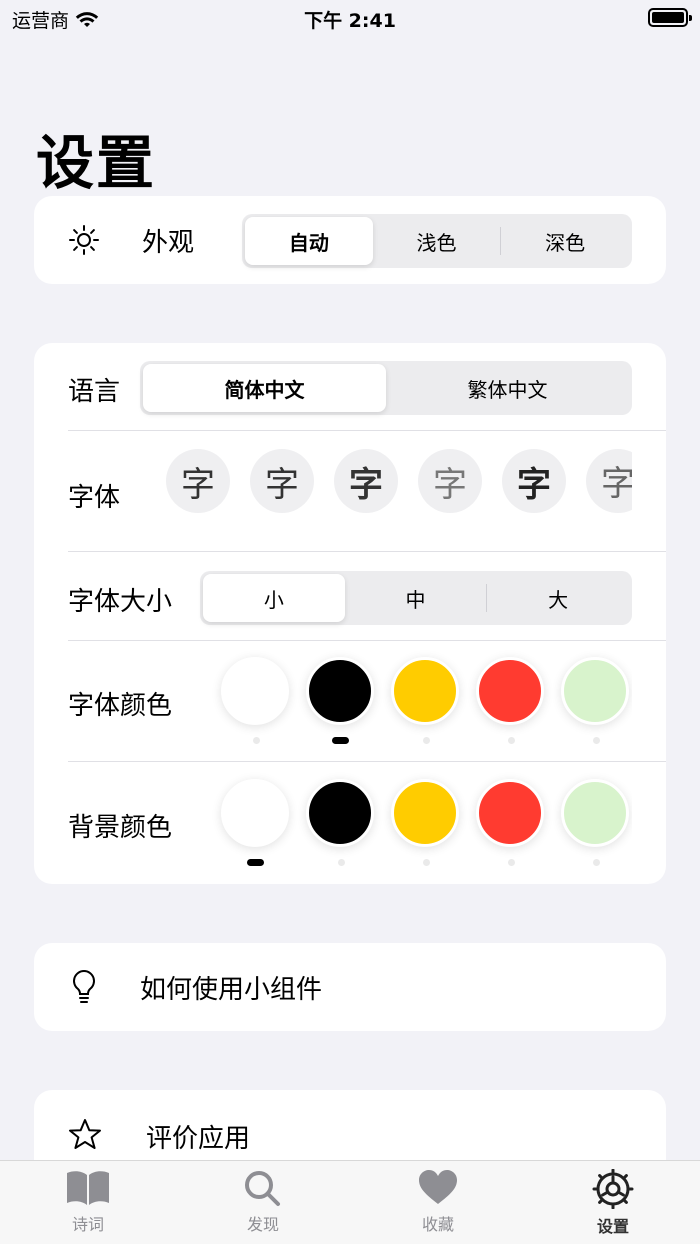 The width and height of the screenshot is (700, 1244). I want to click on font-color-white, so click(255, 691).